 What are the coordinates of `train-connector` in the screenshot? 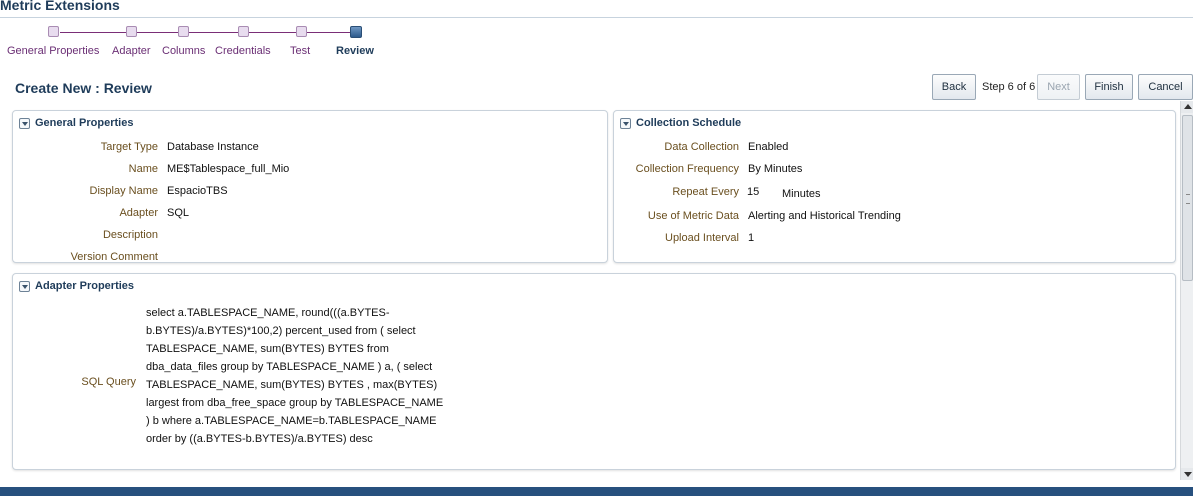 It's located at (208, 32).